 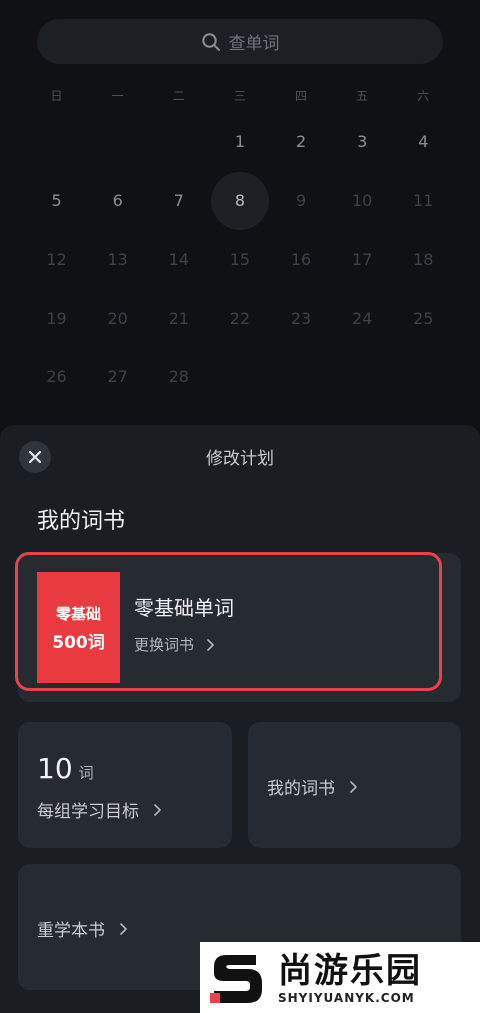 What do you see at coordinates (56, 96) in the screenshot?
I see `weekday-sun: 日` at bounding box center [56, 96].